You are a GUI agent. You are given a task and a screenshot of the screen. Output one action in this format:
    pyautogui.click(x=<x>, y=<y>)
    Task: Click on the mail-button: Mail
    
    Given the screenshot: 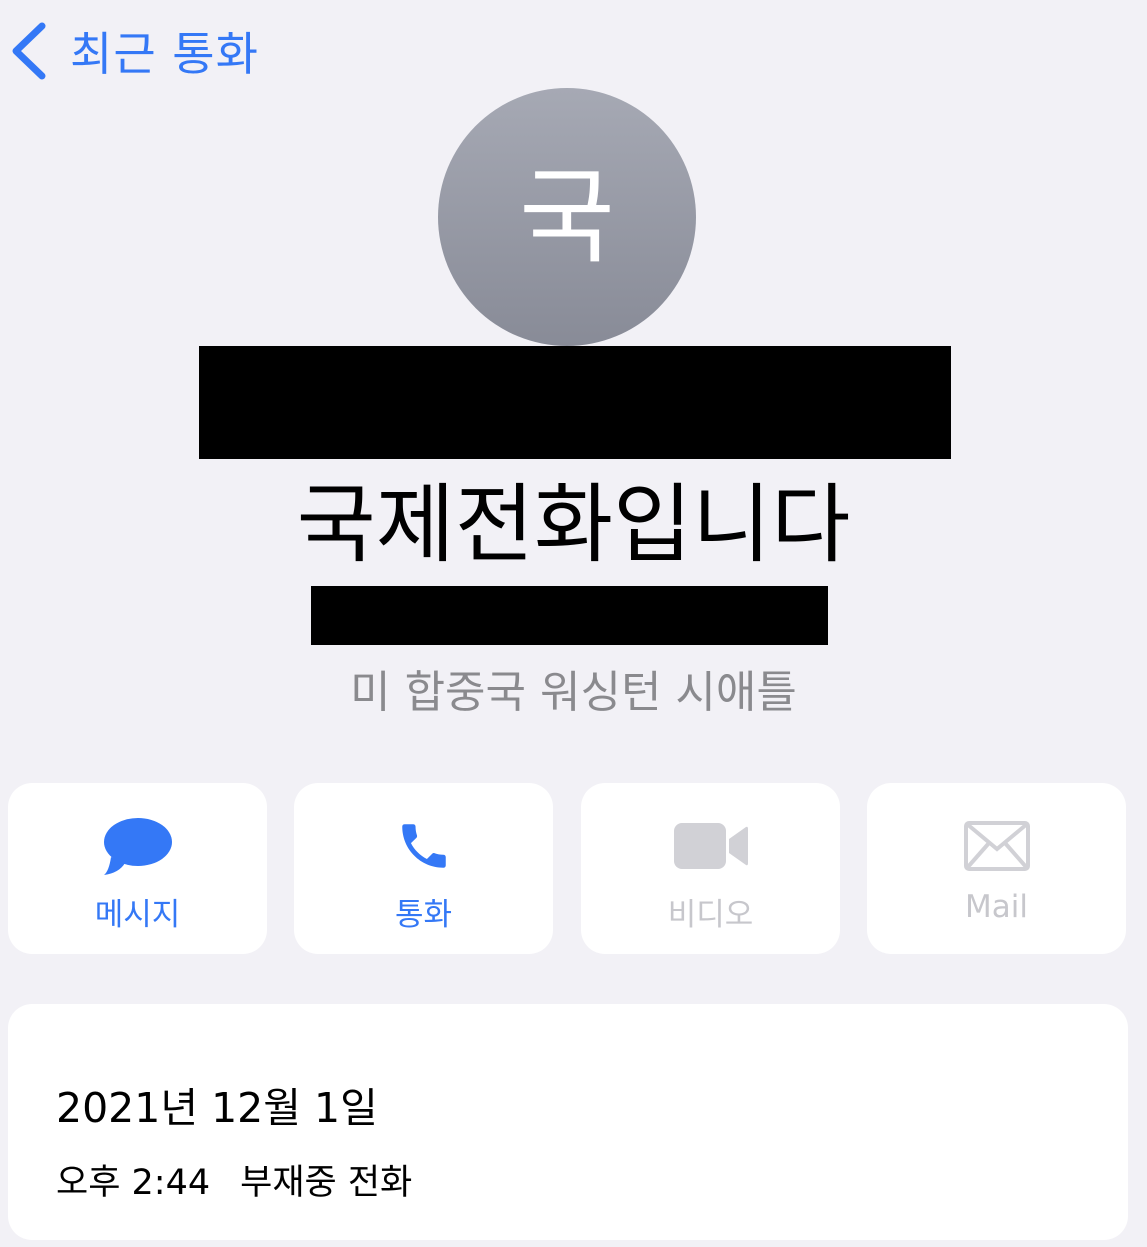 What is the action you would take?
    pyautogui.click(x=996, y=868)
    